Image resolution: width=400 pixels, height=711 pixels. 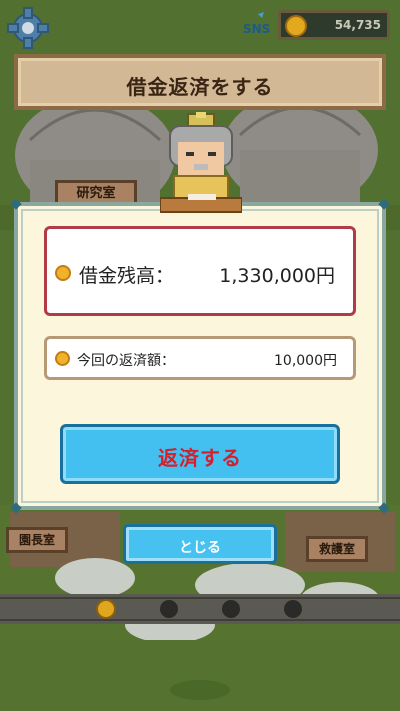 What do you see at coordinates (256, 29) in the screenshot?
I see `sns-label: SNS` at bounding box center [256, 29].